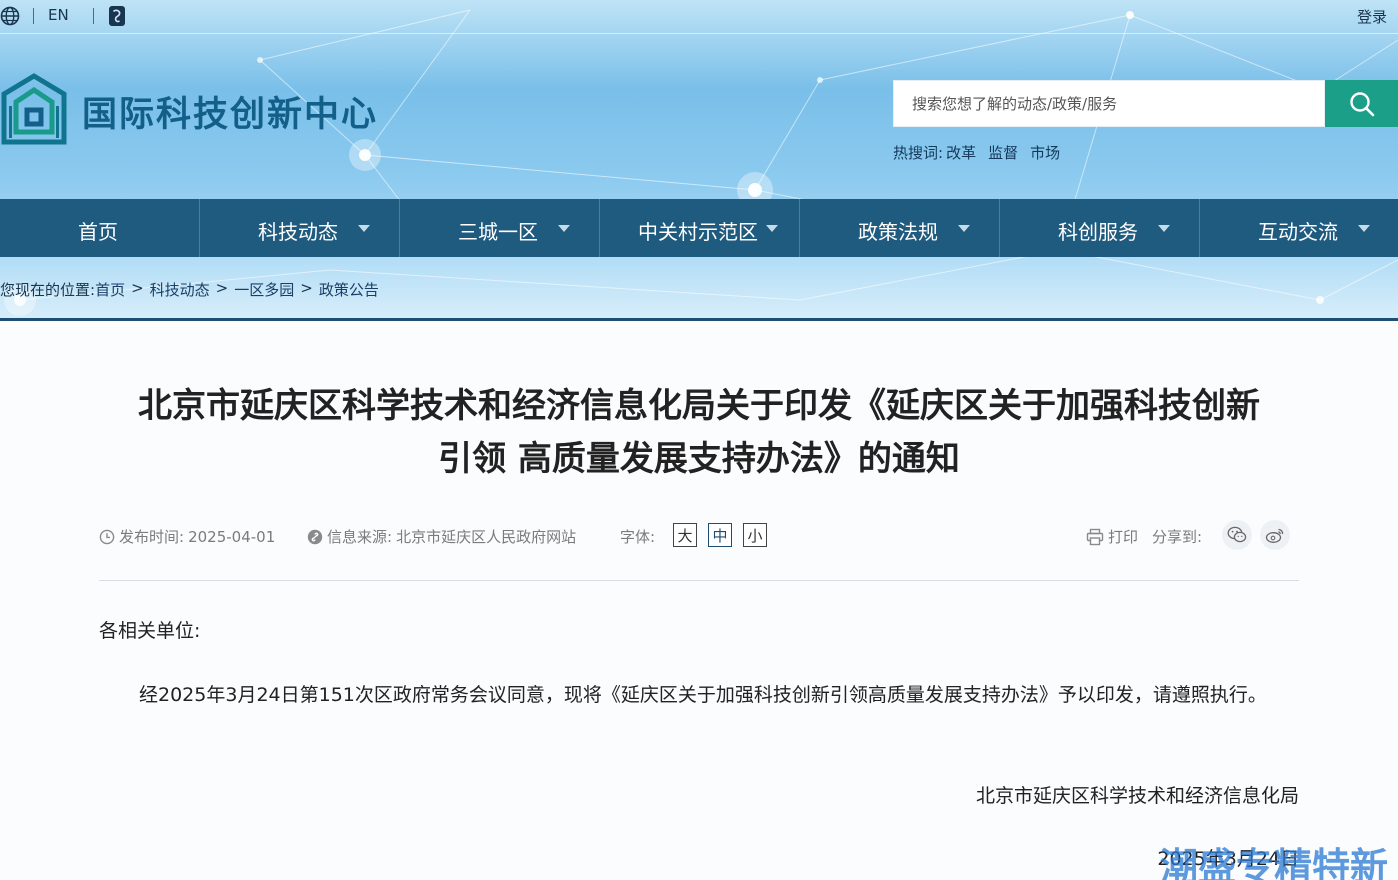  I want to click on nav-item-label: 中关村示范区, so click(698, 232).